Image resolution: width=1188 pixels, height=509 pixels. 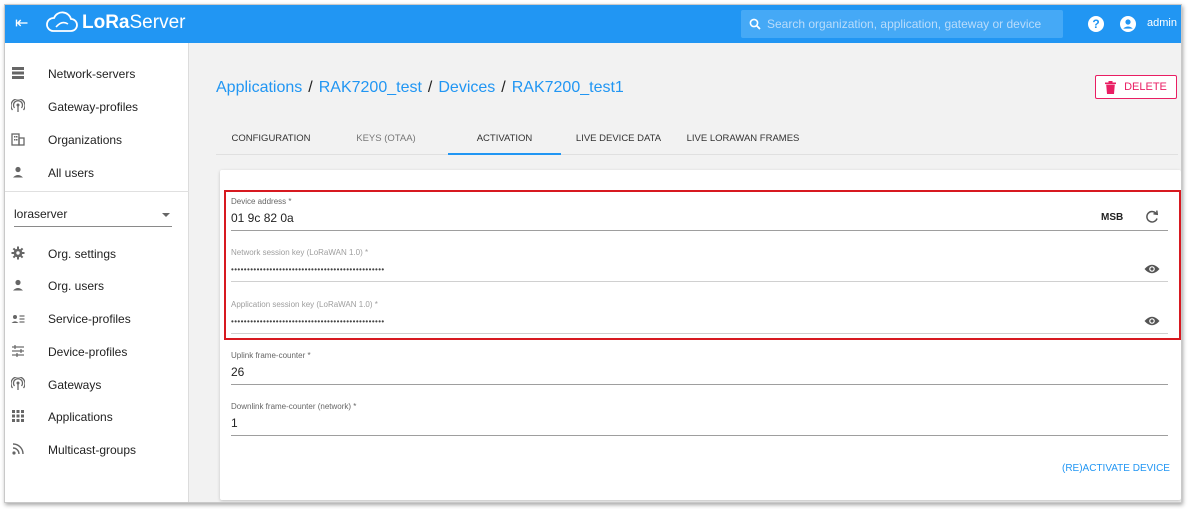 What do you see at coordinates (237, 372) in the screenshot?
I see `uplink-frame-counter-input: 26` at bounding box center [237, 372].